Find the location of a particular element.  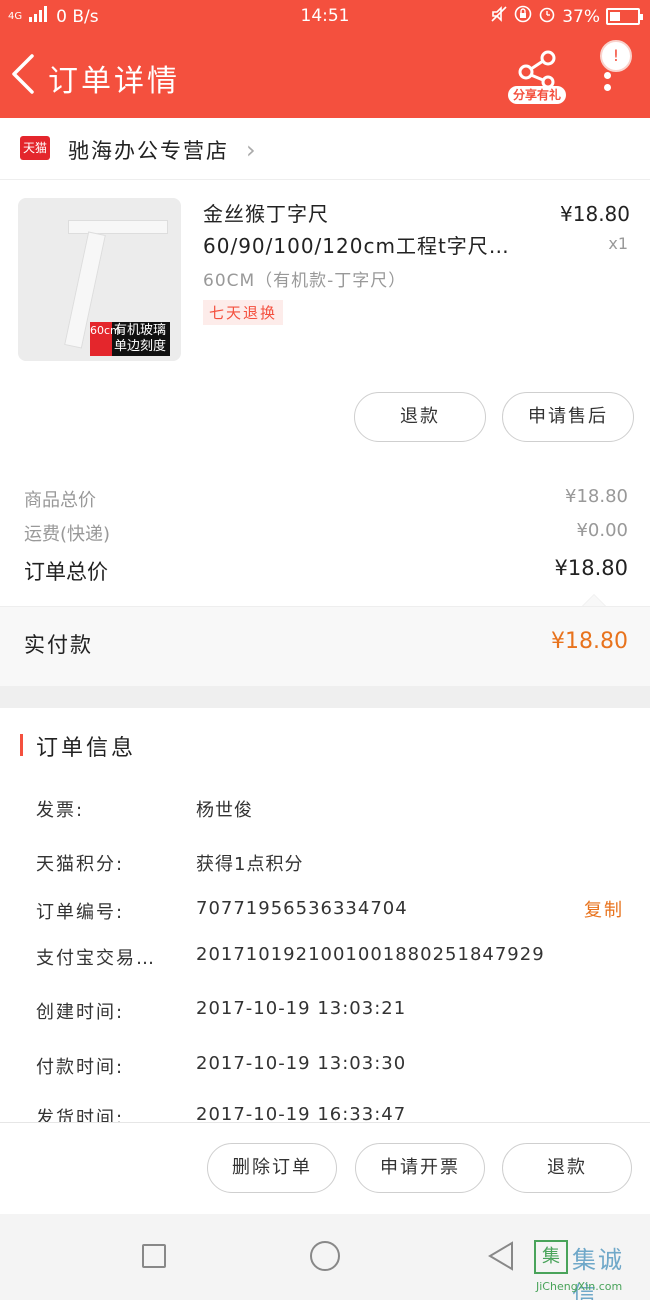

tmall-logo: 天猫 is located at coordinates (35, 148).